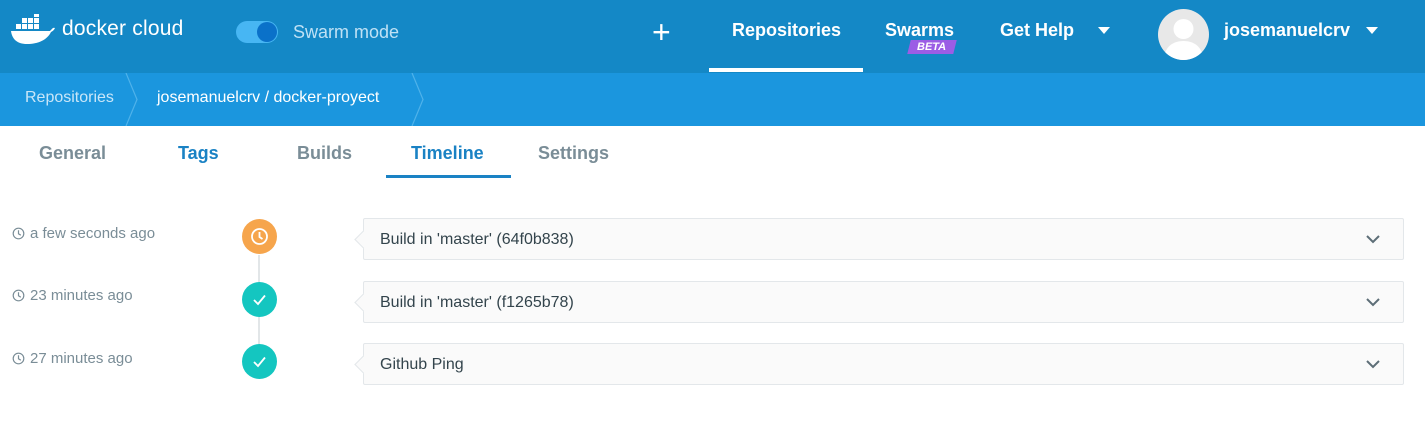  What do you see at coordinates (477, 239) in the screenshot?
I see `timeline-item-label: Build in 'master' (64f0b838)` at bounding box center [477, 239].